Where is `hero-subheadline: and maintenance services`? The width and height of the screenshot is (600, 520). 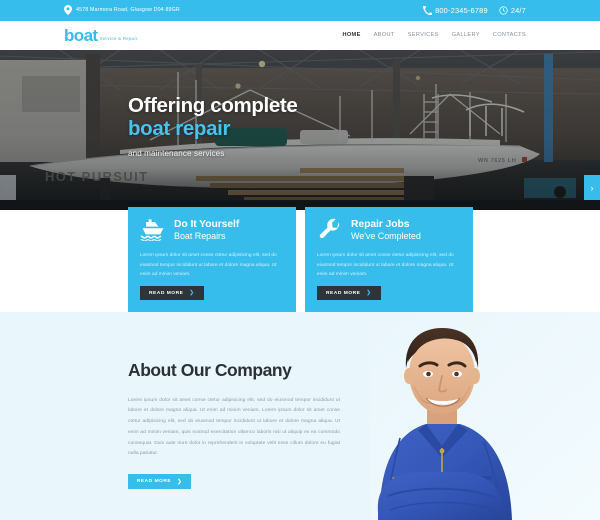 hero-subheadline: and maintenance services is located at coordinates (176, 154).